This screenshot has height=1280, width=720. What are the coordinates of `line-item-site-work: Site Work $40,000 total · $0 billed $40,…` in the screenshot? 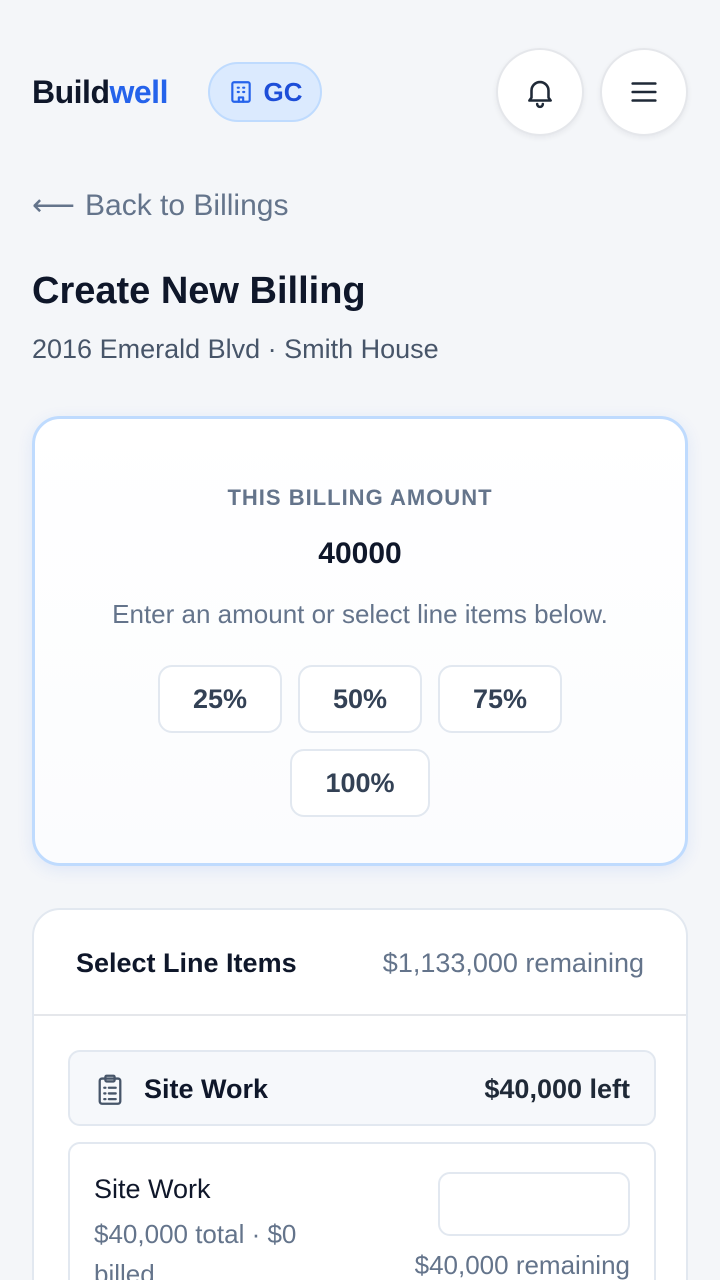 It's located at (362, 1211).